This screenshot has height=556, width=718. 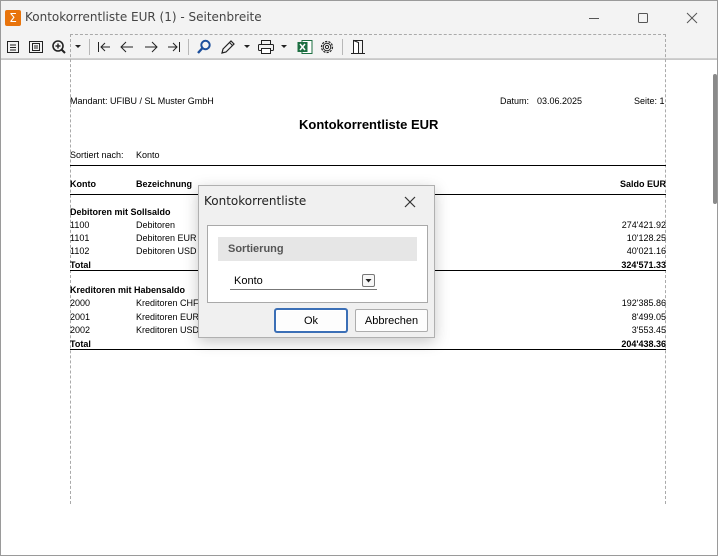 I want to click on dialog-title: Kontokorrentliste, so click(x=255, y=201).